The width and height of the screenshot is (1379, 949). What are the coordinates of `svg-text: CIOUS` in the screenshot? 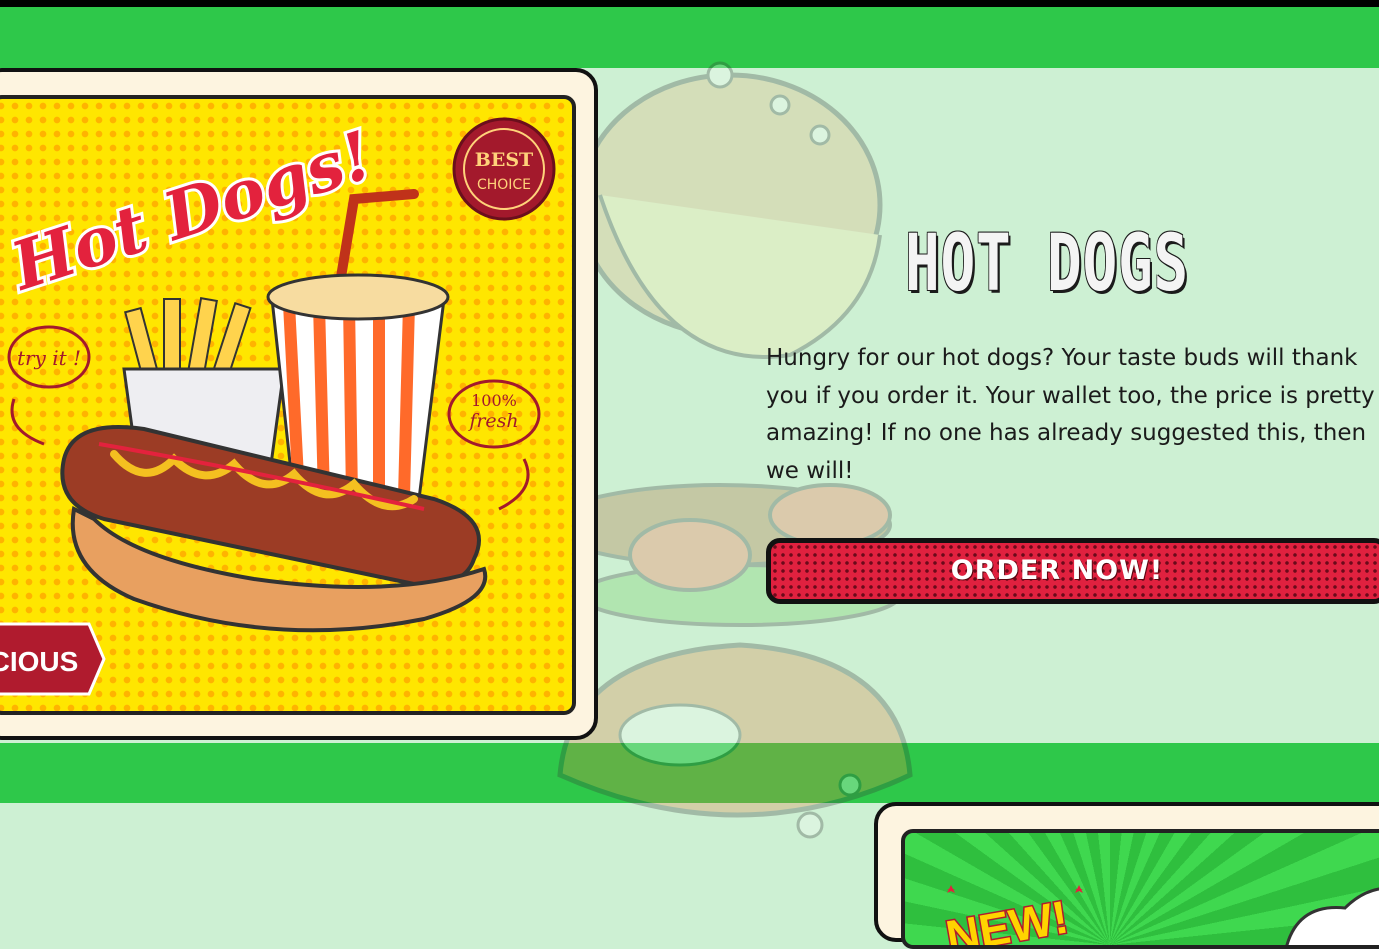 It's located at (39, 661).